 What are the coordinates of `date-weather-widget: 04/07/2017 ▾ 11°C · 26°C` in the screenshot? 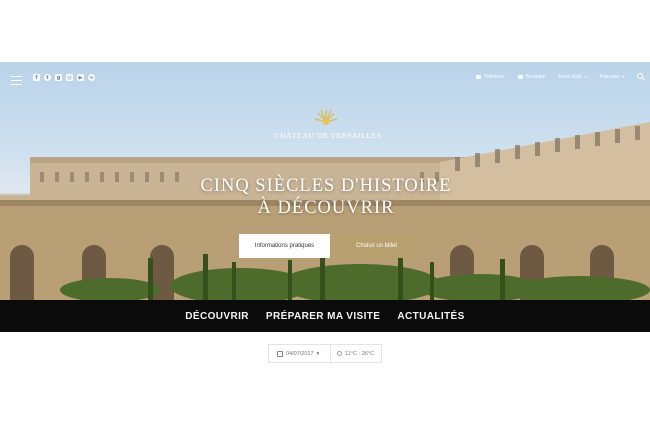 It's located at (325, 353).